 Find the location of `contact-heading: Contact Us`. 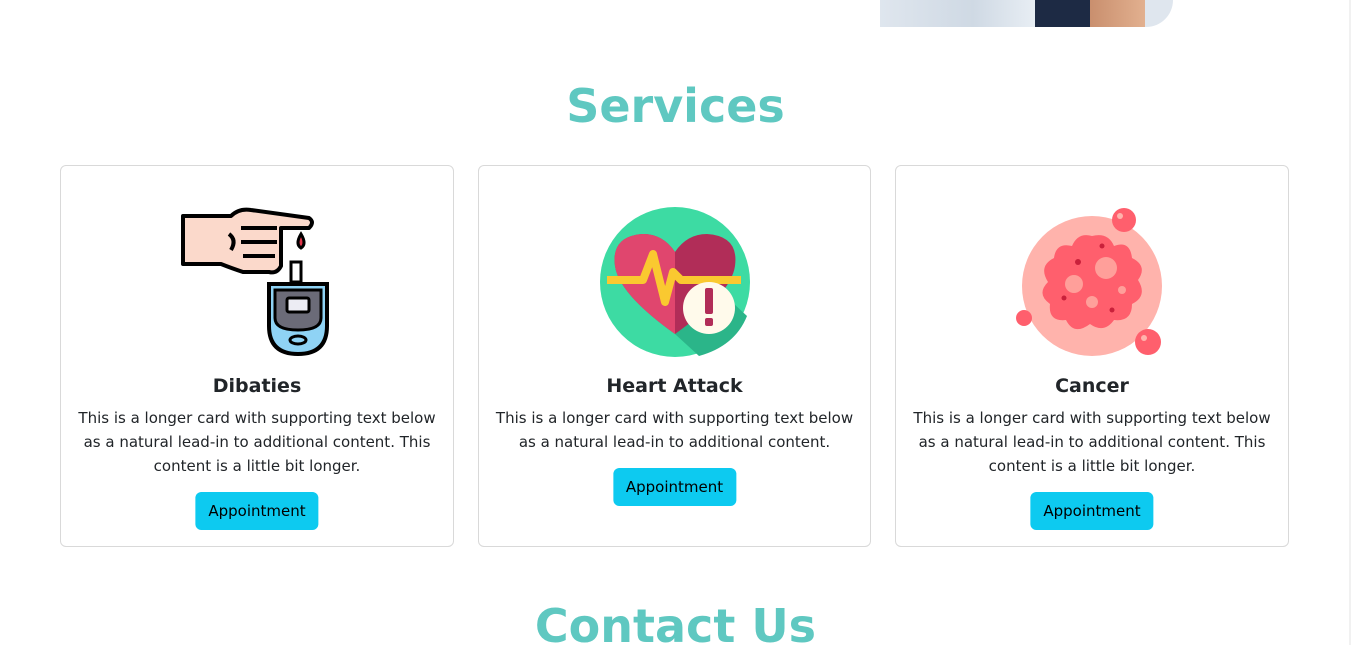

contact-heading: Contact Us is located at coordinates (675, 622).